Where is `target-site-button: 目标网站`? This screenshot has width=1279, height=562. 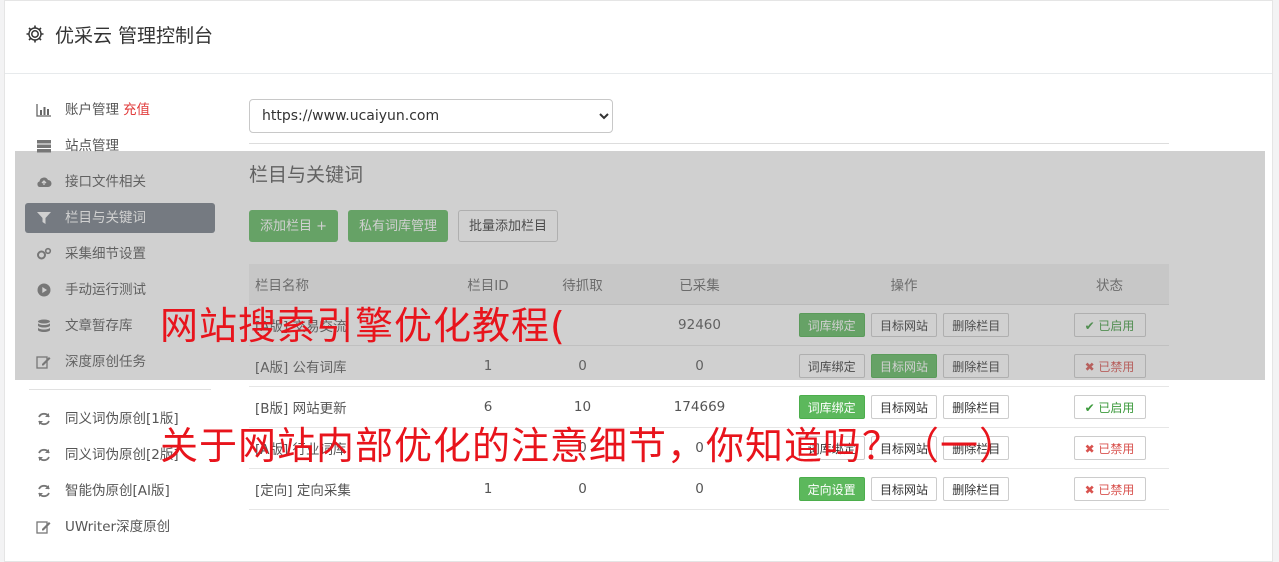
target-site-button: 目标网站 is located at coordinates (903, 489).